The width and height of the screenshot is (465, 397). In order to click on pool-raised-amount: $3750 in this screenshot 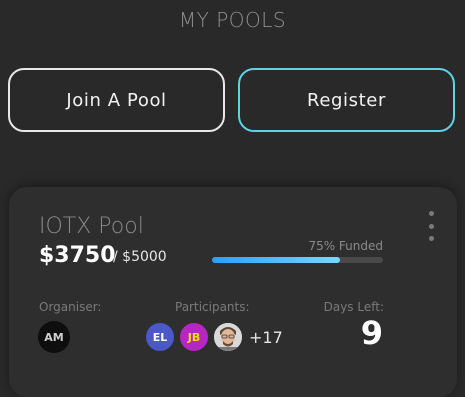, I will do `click(77, 255)`.